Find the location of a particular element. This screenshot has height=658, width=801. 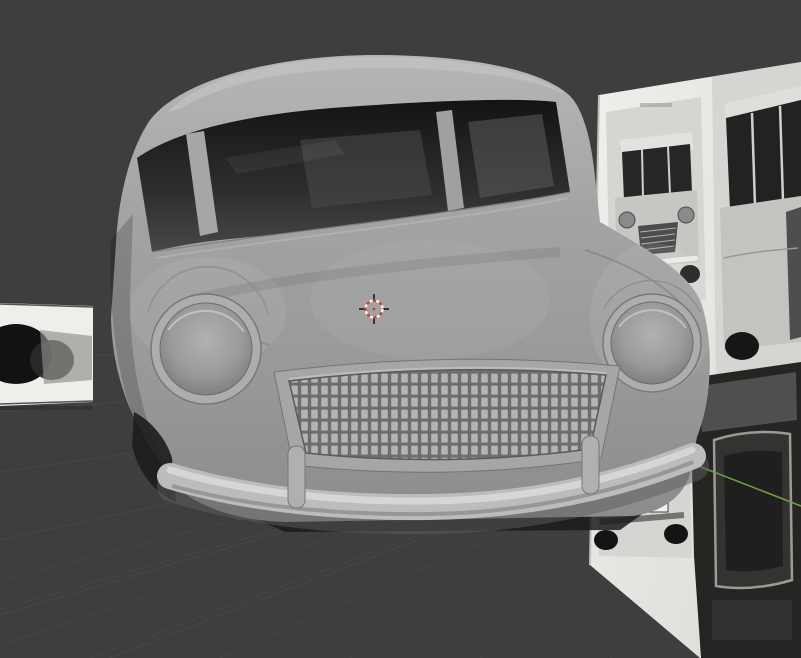

reference-strip-smear is located at coordinates (66, 357).